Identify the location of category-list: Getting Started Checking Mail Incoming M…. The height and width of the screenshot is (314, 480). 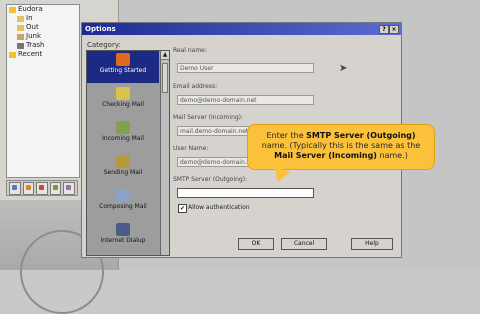
(128, 153).